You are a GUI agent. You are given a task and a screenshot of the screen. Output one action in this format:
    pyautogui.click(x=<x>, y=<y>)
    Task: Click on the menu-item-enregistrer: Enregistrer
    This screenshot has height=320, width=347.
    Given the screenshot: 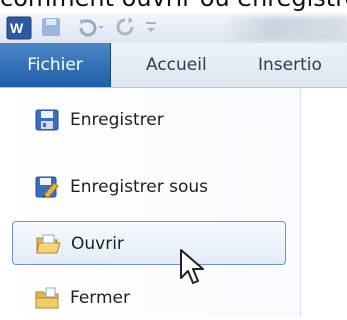 What is the action you would take?
    pyautogui.click(x=149, y=120)
    